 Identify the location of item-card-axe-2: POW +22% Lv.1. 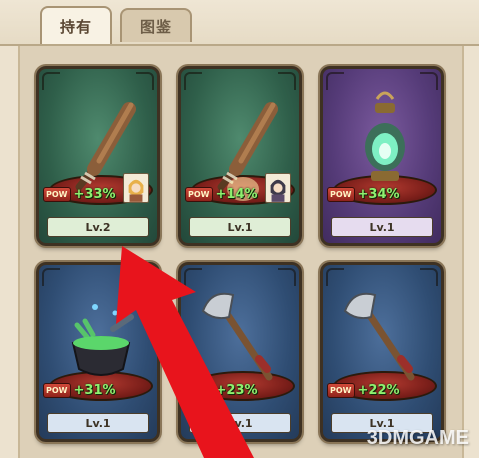
(382, 352).